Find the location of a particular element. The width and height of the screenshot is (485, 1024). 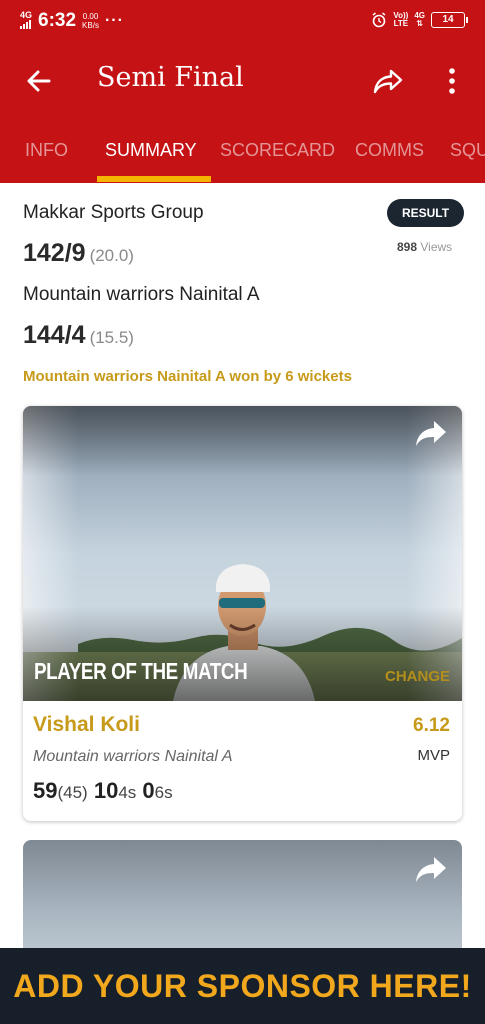

sixes-label: 6s is located at coordinates (163, 792).